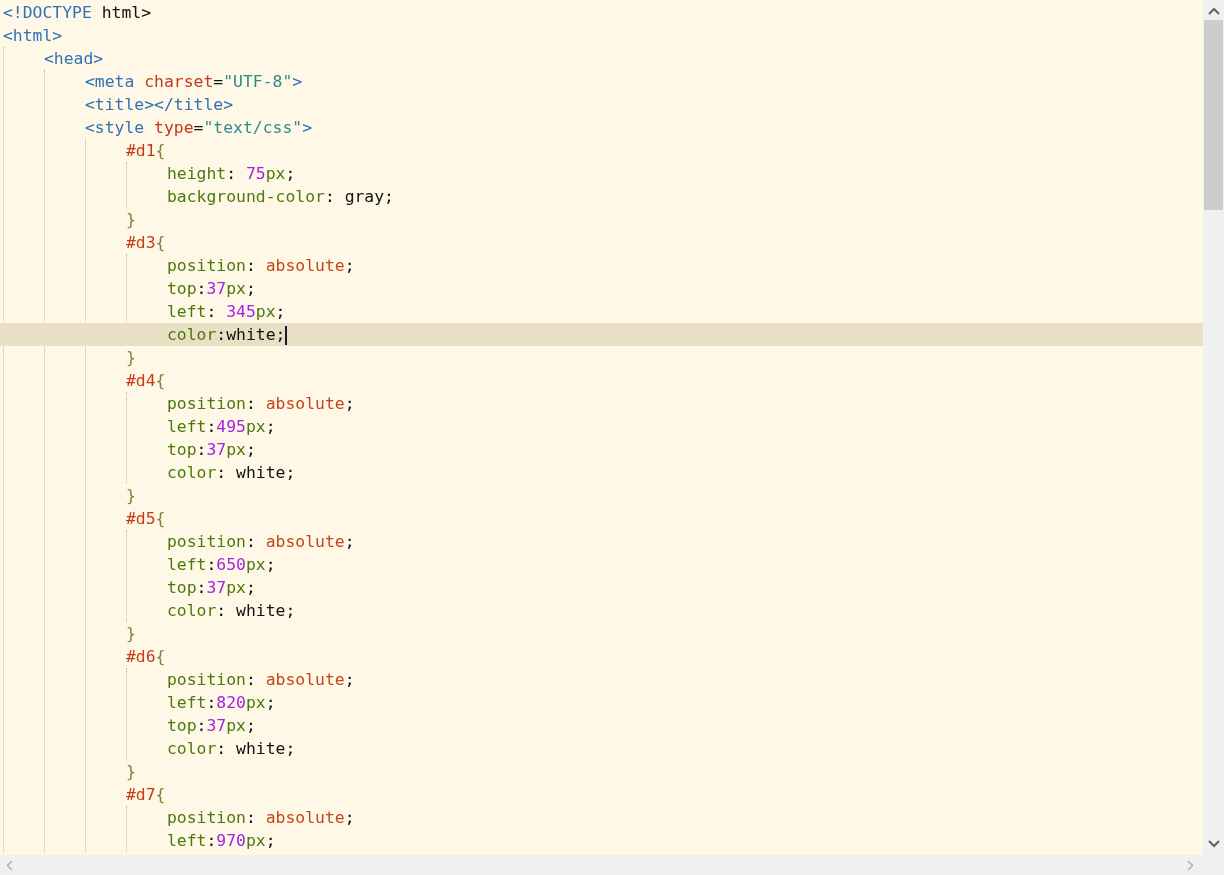 The image size is (1224, 875). I want to click on code-line: #d5{, so click(146, 519).